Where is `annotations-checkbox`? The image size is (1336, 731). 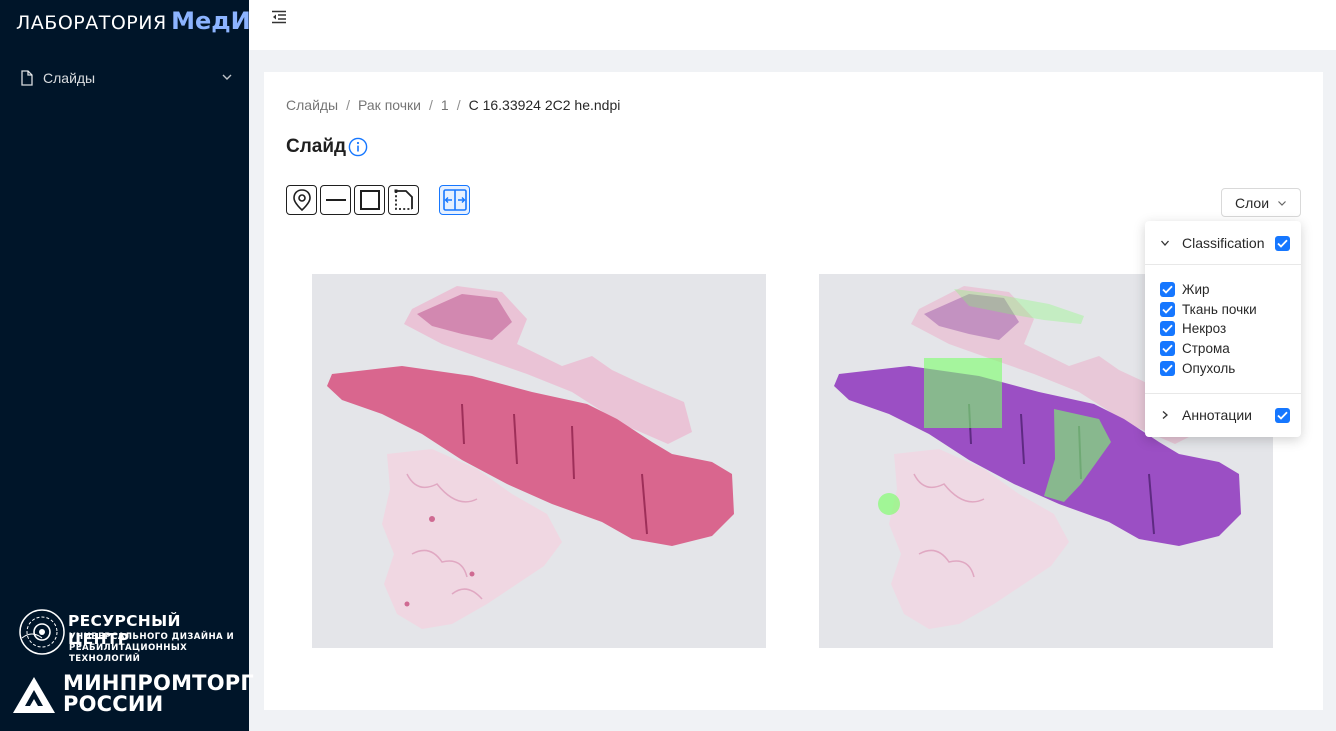
annotations-checkbox is located at coordinates (1282, 415).